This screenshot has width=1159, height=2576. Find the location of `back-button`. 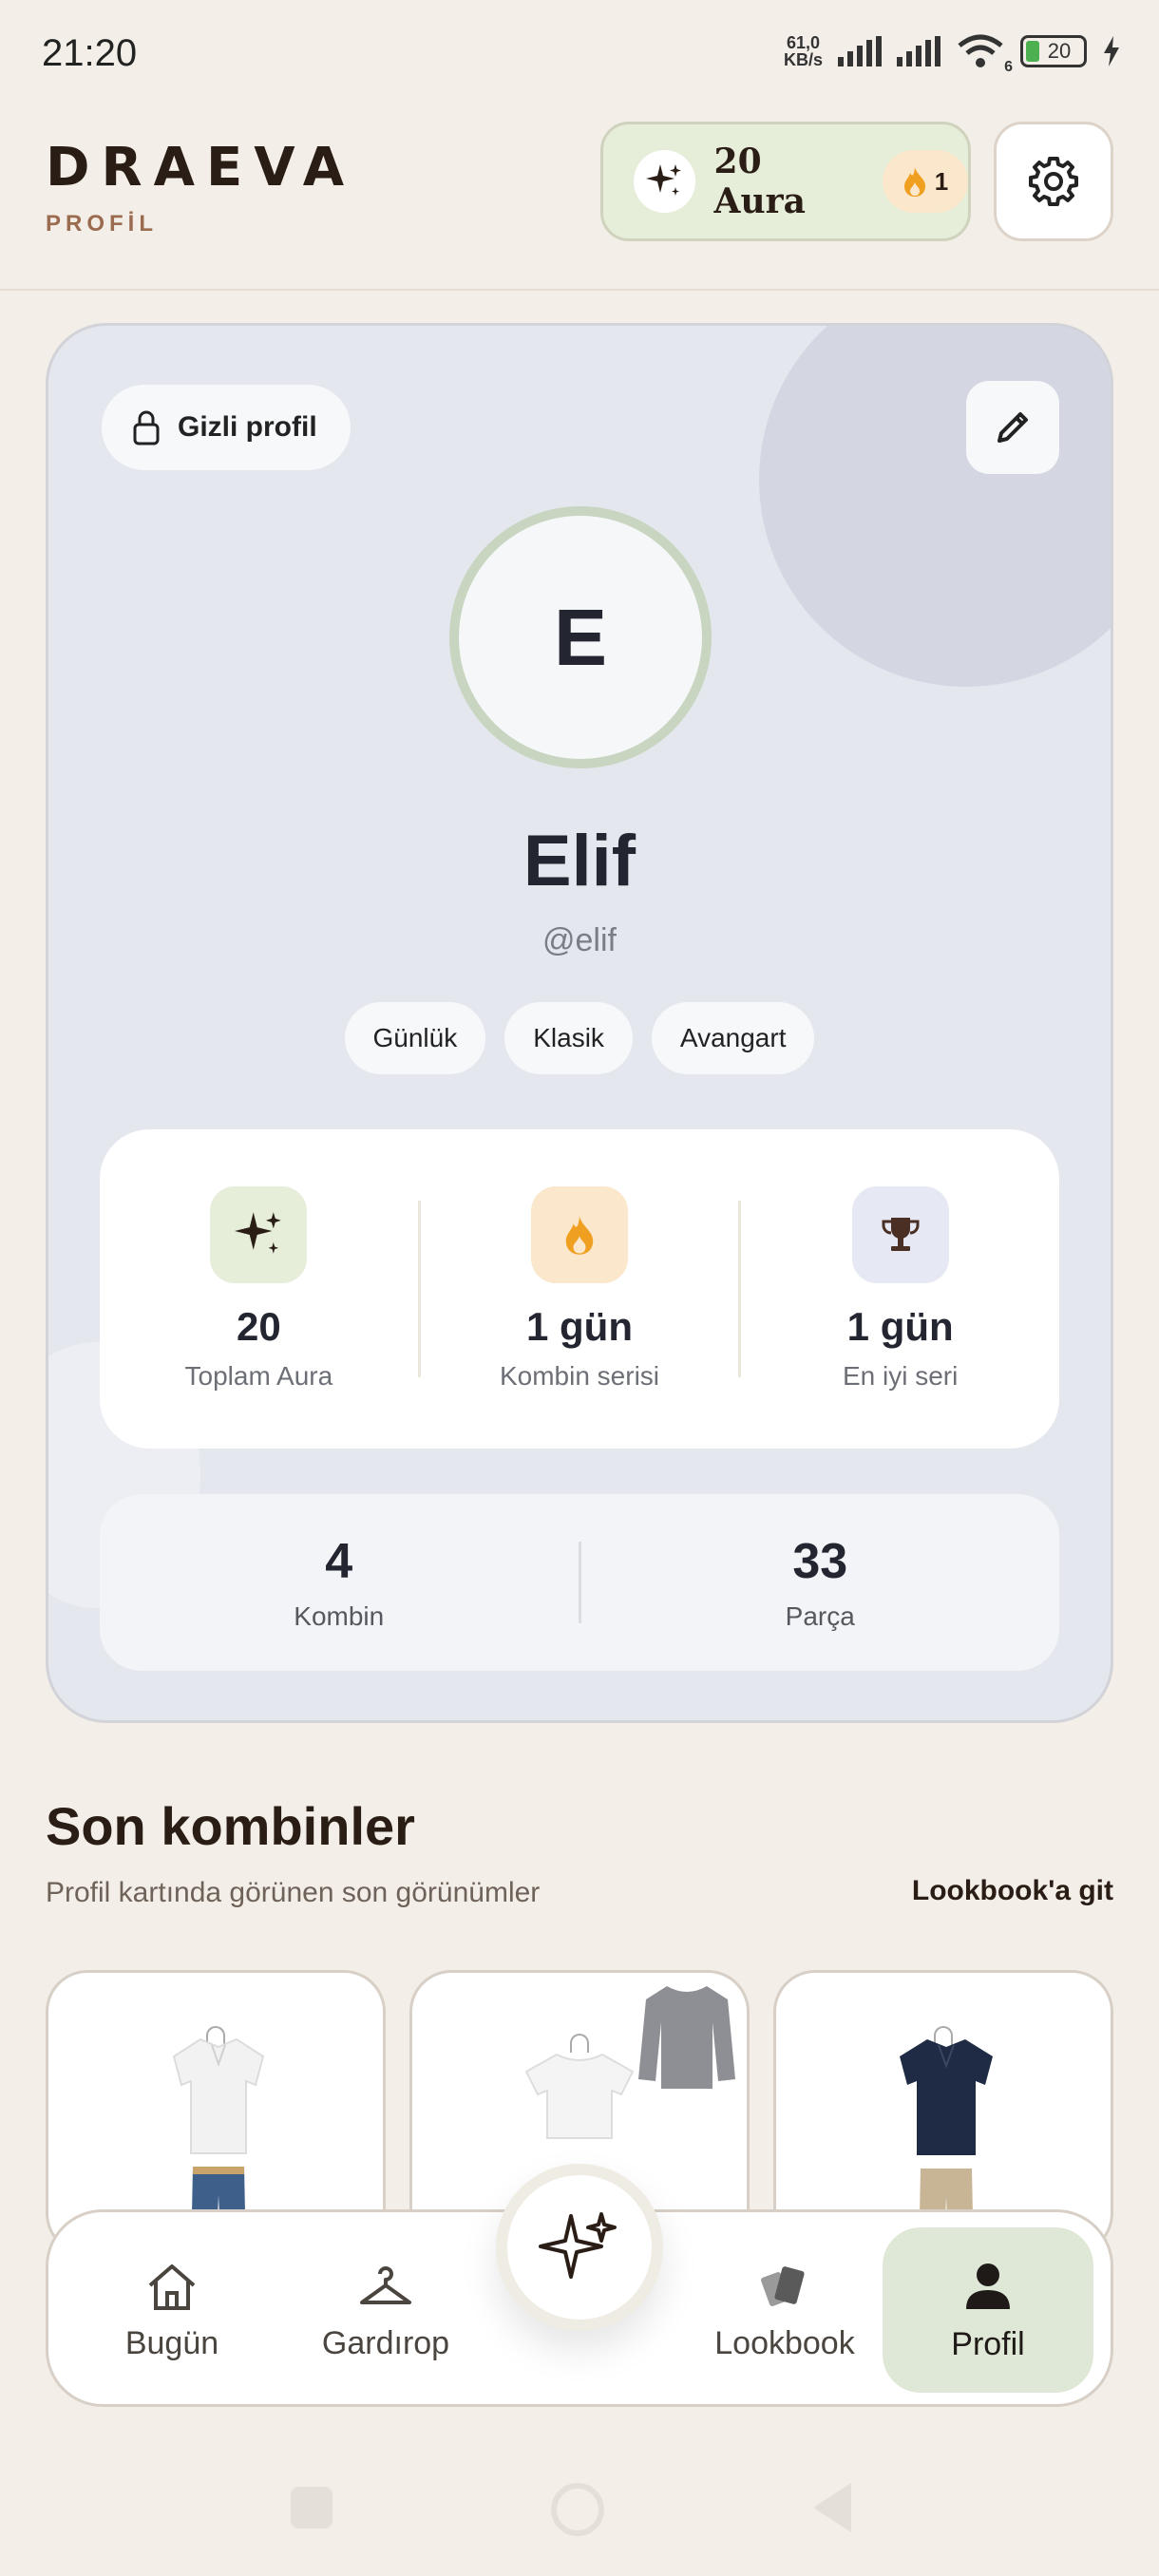

back-button is located at coordinates (832, 2507).